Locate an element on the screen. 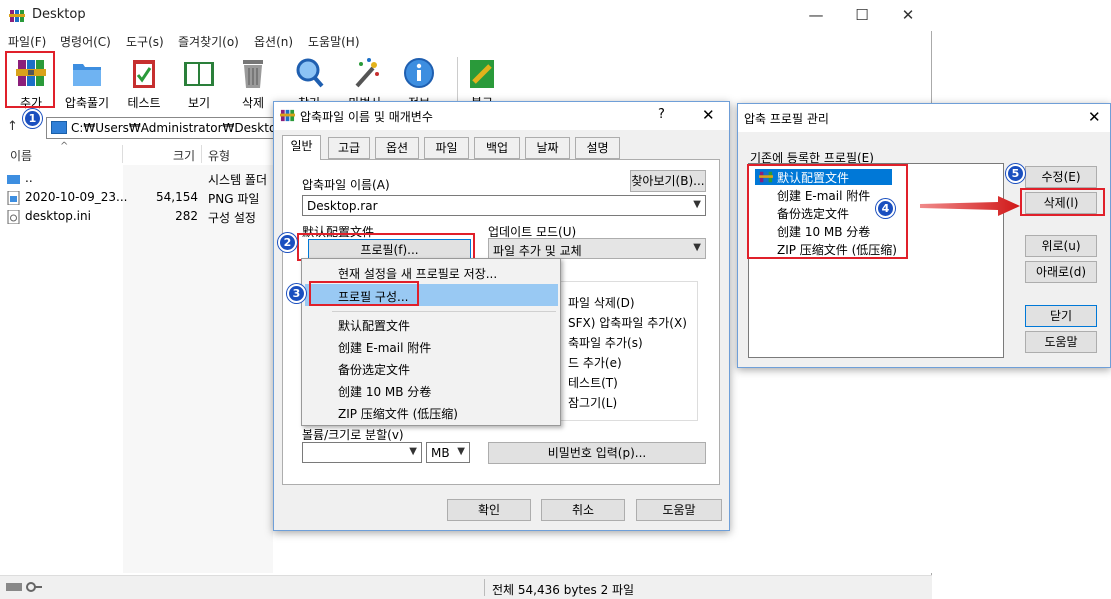 Image resolution: width=1111 pixels, height=599 pixels. up-arrow-icon: ↑ is located at coordinates (12, 126).